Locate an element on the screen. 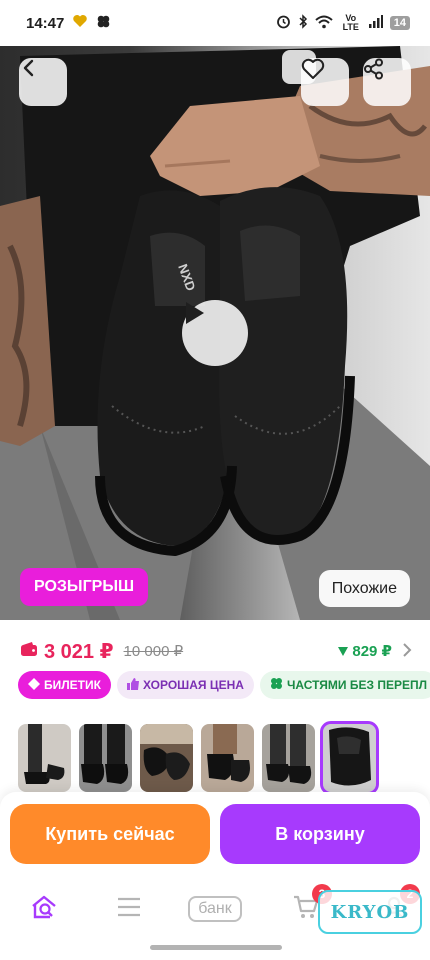 Image resolution: width=430 pixels, height=960 pixels. badge-installments: ЧАСТЯМИ БЕЗ ПЕРЕПЛ is located at coordinates (344, 685).